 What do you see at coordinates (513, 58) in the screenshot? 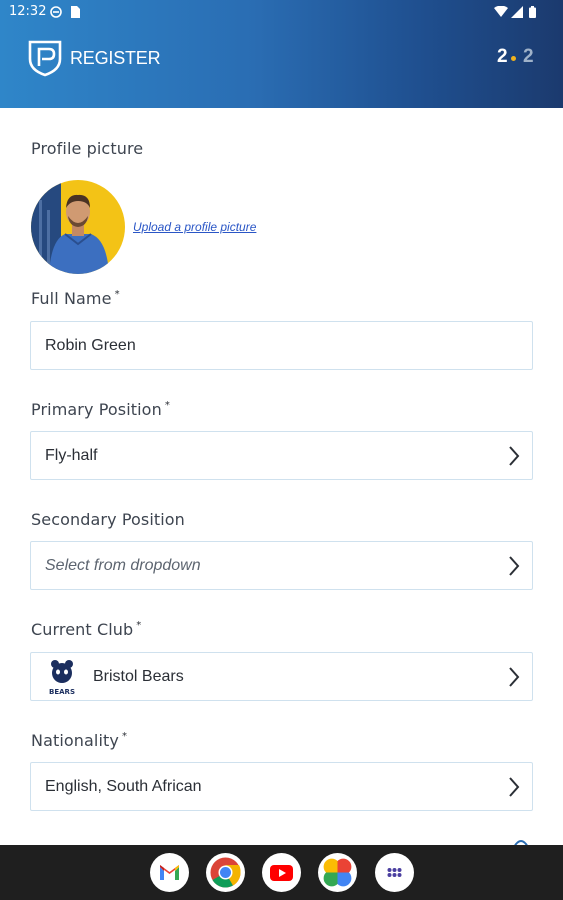
I see `step-separator-dot` at bounding box center [513, 58].